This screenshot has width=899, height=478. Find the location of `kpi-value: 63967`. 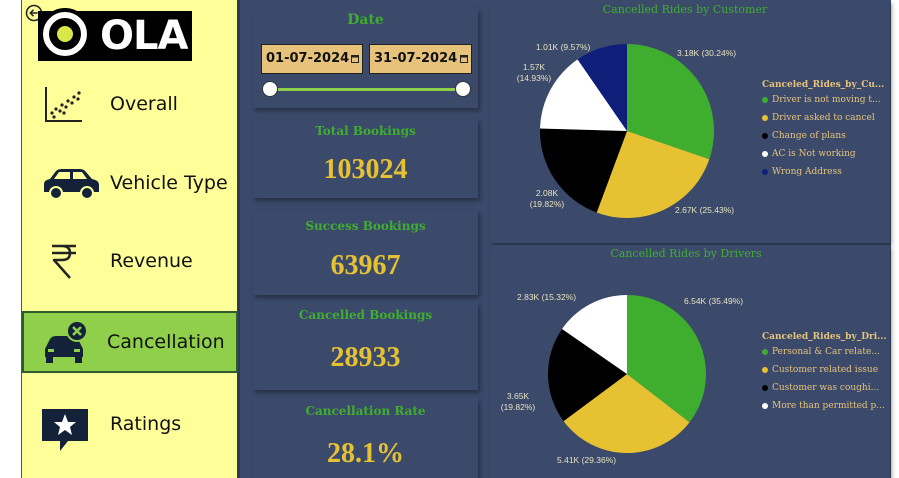

kpi-value: 63967 is located at coordinates (365, 265).